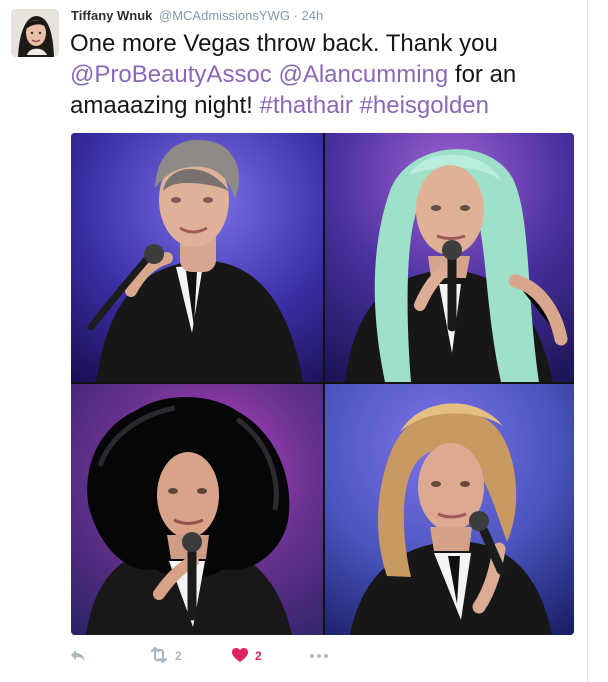 The height and width of the screenshot is (682, 608). What do you see at coordinates (284, 43) in the screenshot?
I see `tweet-text-part: One more Vegas throw back. Thank you` at bounding box center [284, 43].